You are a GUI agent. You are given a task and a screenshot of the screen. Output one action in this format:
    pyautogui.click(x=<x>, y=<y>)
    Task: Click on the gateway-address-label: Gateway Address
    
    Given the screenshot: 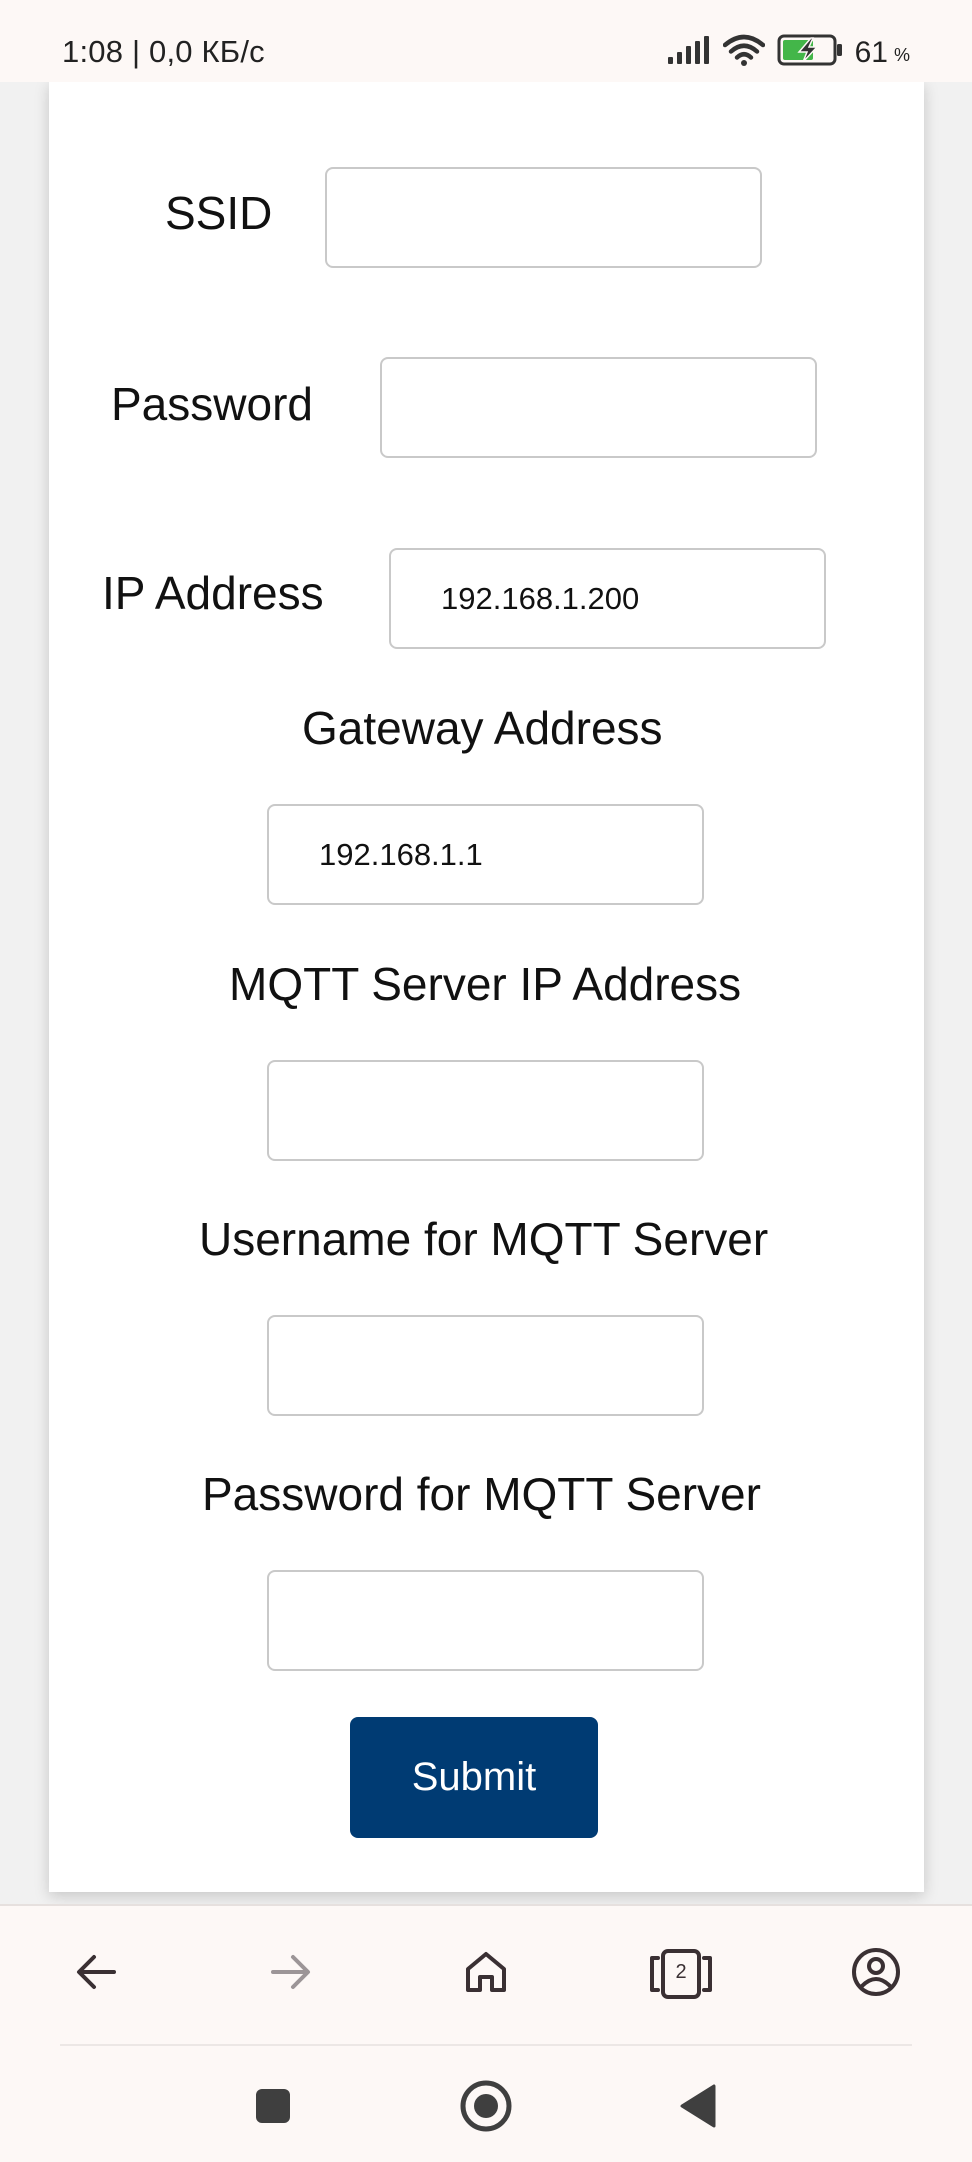 What is the action you would take?
    pyautogui.click(x=482, y=728)
    